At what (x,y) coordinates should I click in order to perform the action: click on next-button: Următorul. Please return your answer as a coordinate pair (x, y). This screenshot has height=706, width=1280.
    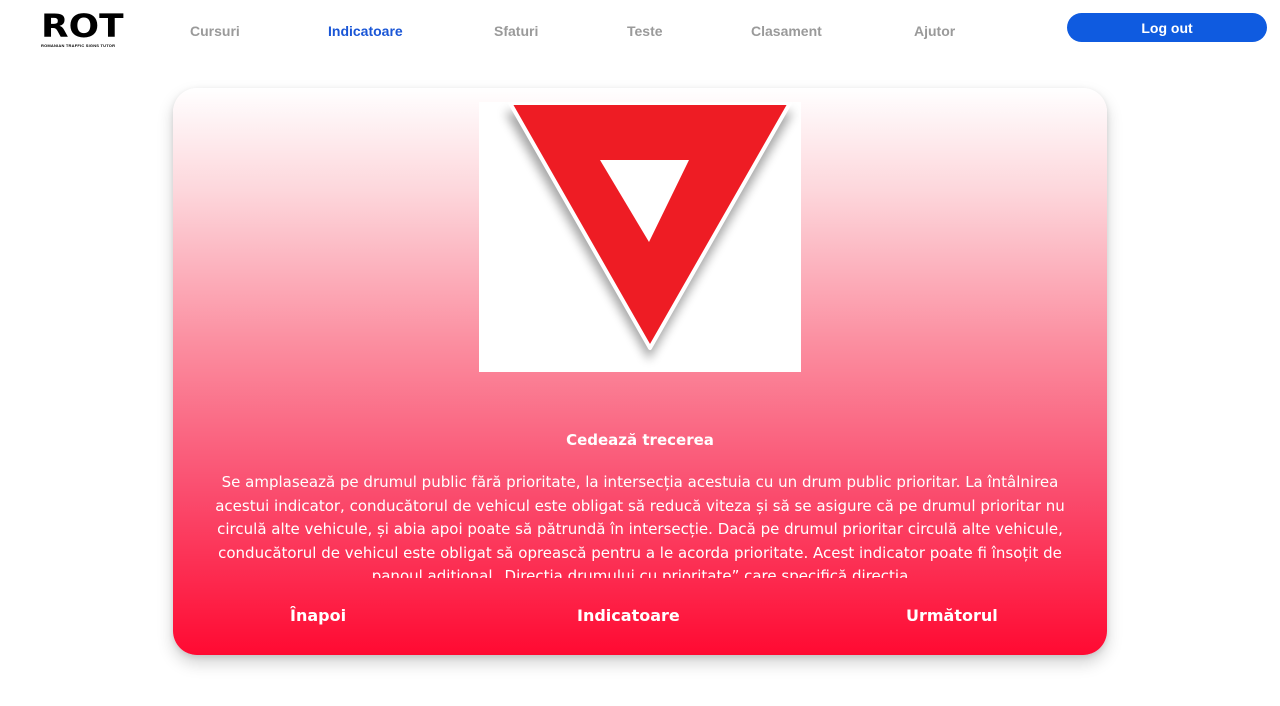
    Looking at the image, I should click on (952, 615).